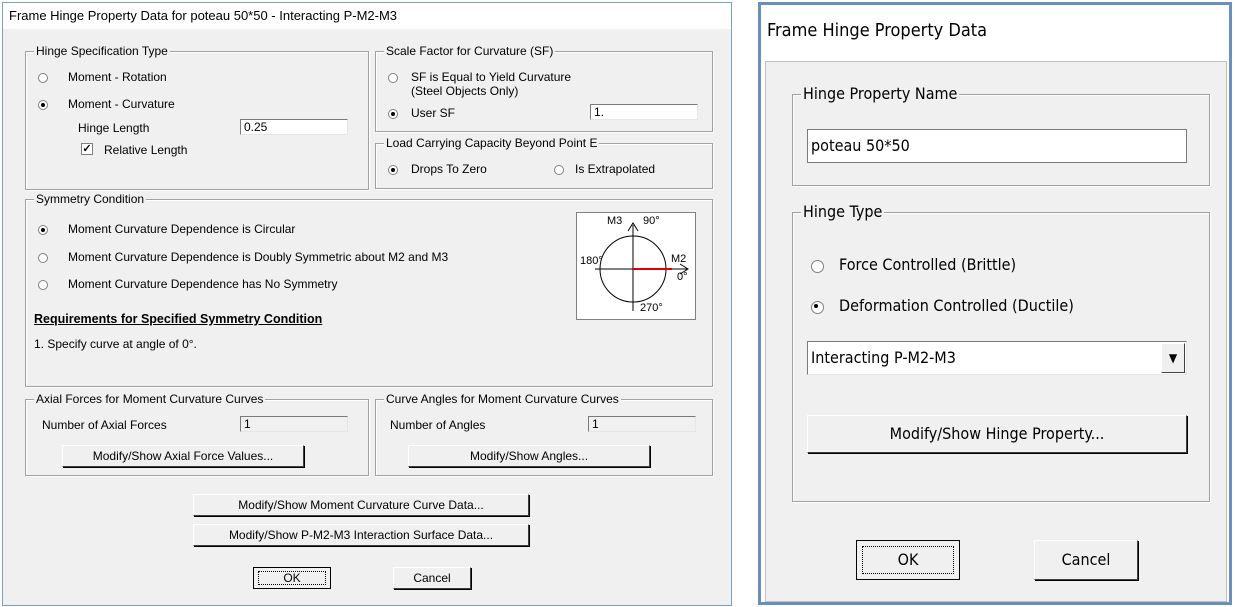 This screenshot has height=607, width=1235. Describe the element at coordinates (393, 114) in the screenshot. I see `sf-user-radio` at that location.